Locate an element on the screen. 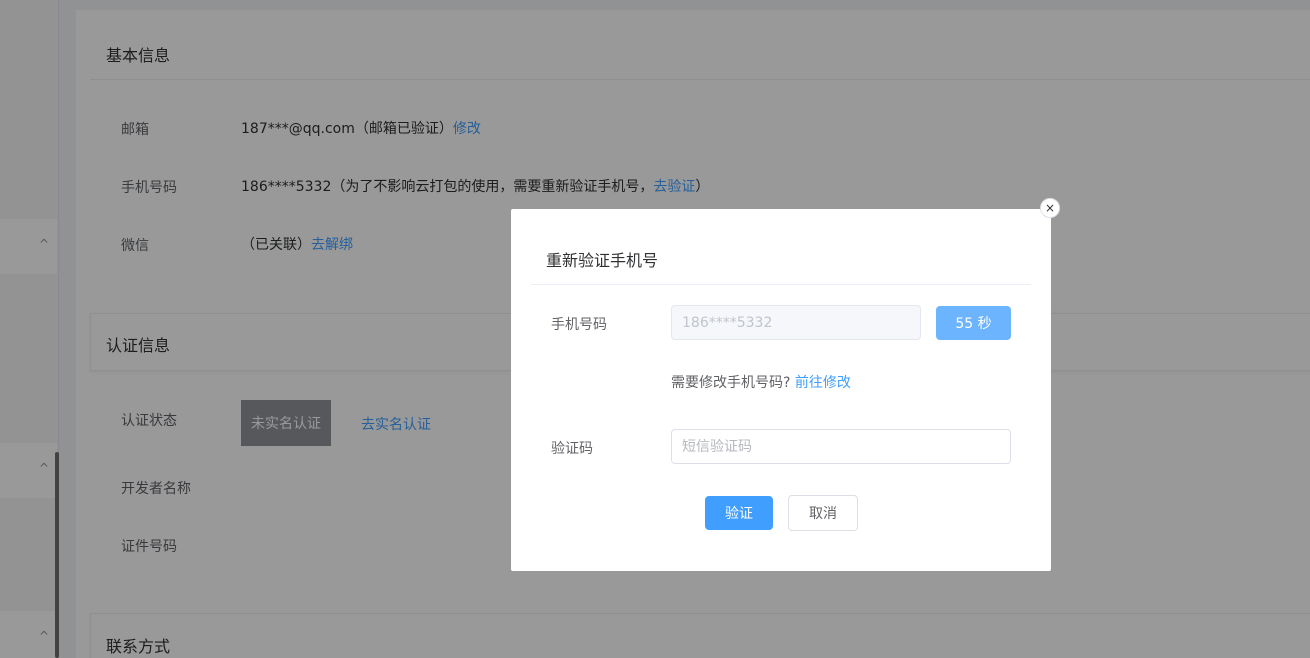  change-phone-hint: 需要修改手机号码? 前往修改 is located at coordinates (761, 382).